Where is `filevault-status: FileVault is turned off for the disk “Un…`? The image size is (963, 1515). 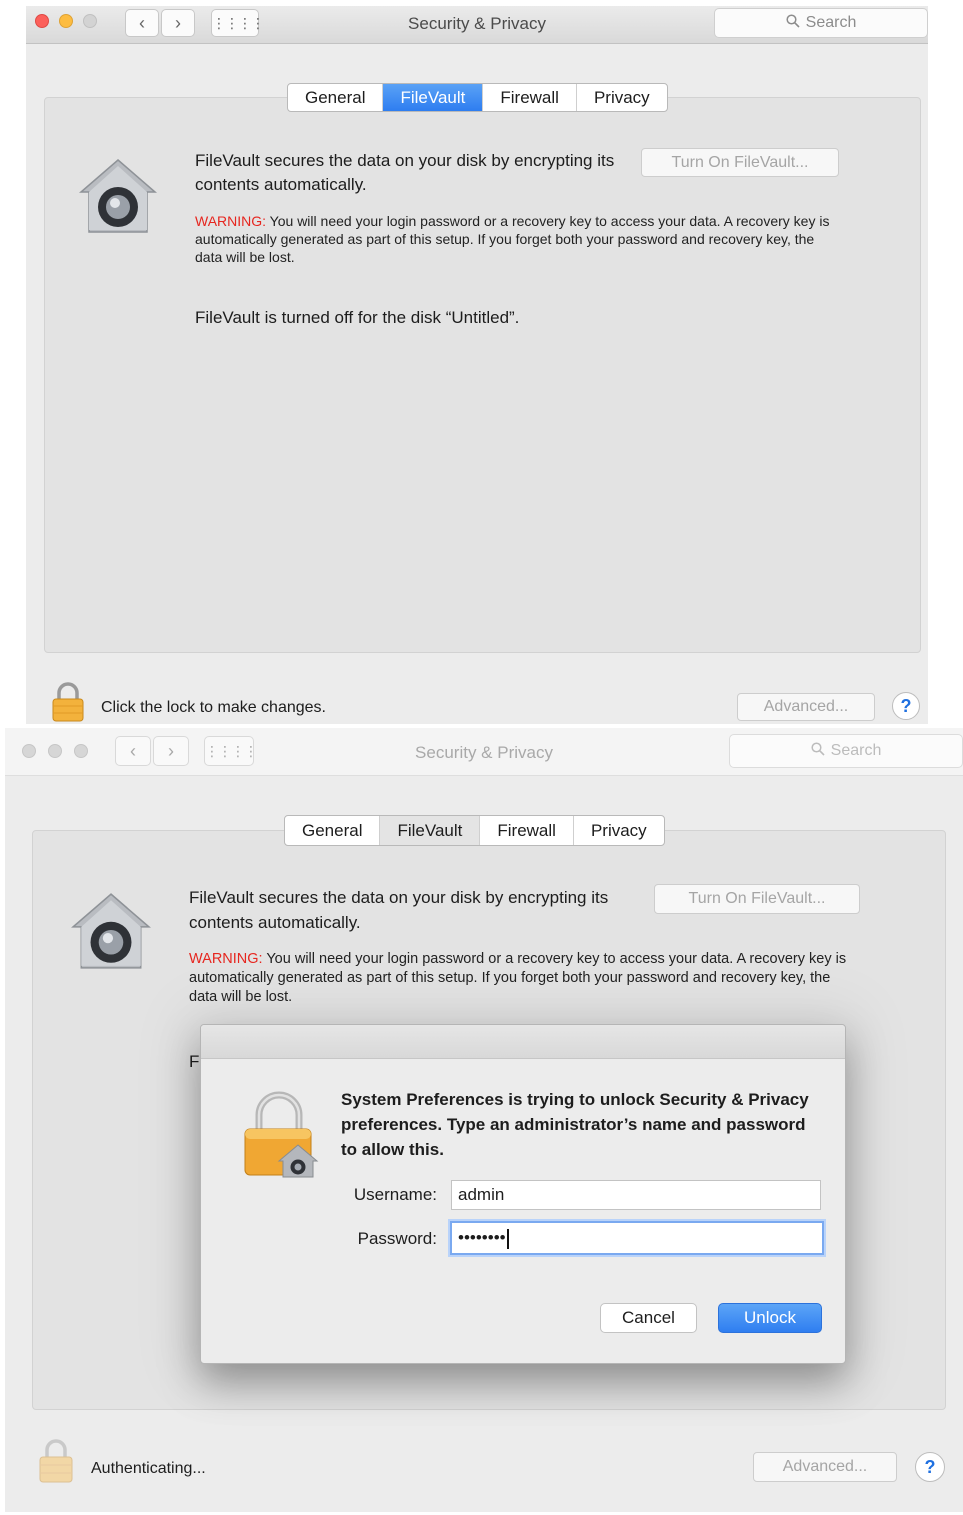 filevault-status: FileVault is turned off for the disk “Un… is located at coordinates (357, 317).